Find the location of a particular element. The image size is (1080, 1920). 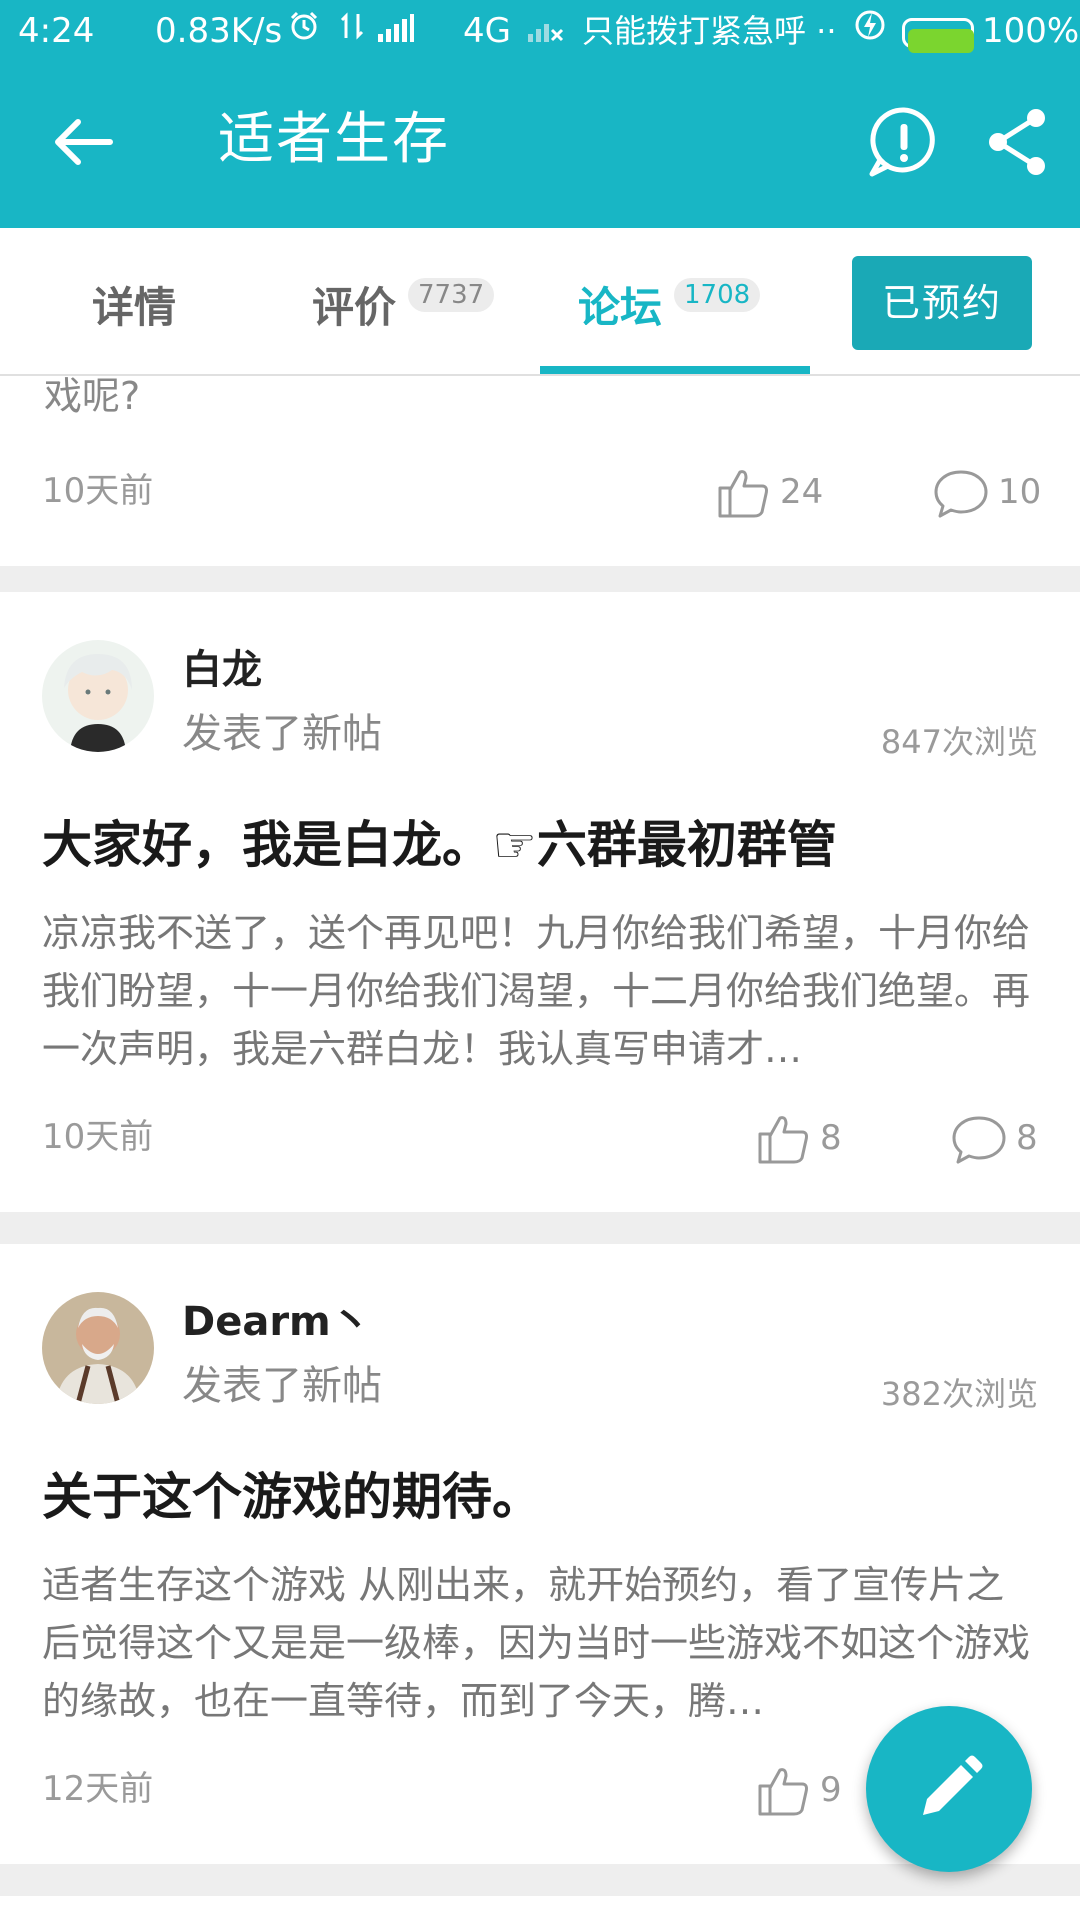

network-type: 4G is located at coordinates (487, 31).